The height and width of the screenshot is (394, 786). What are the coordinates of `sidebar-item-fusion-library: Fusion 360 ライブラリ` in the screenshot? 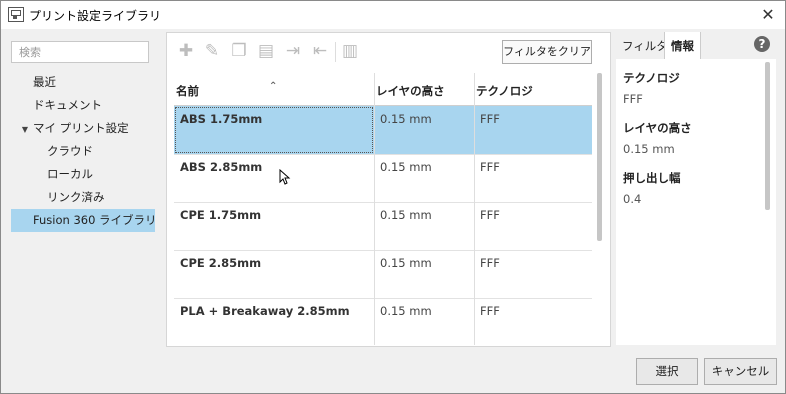 It's located at (84, 220).